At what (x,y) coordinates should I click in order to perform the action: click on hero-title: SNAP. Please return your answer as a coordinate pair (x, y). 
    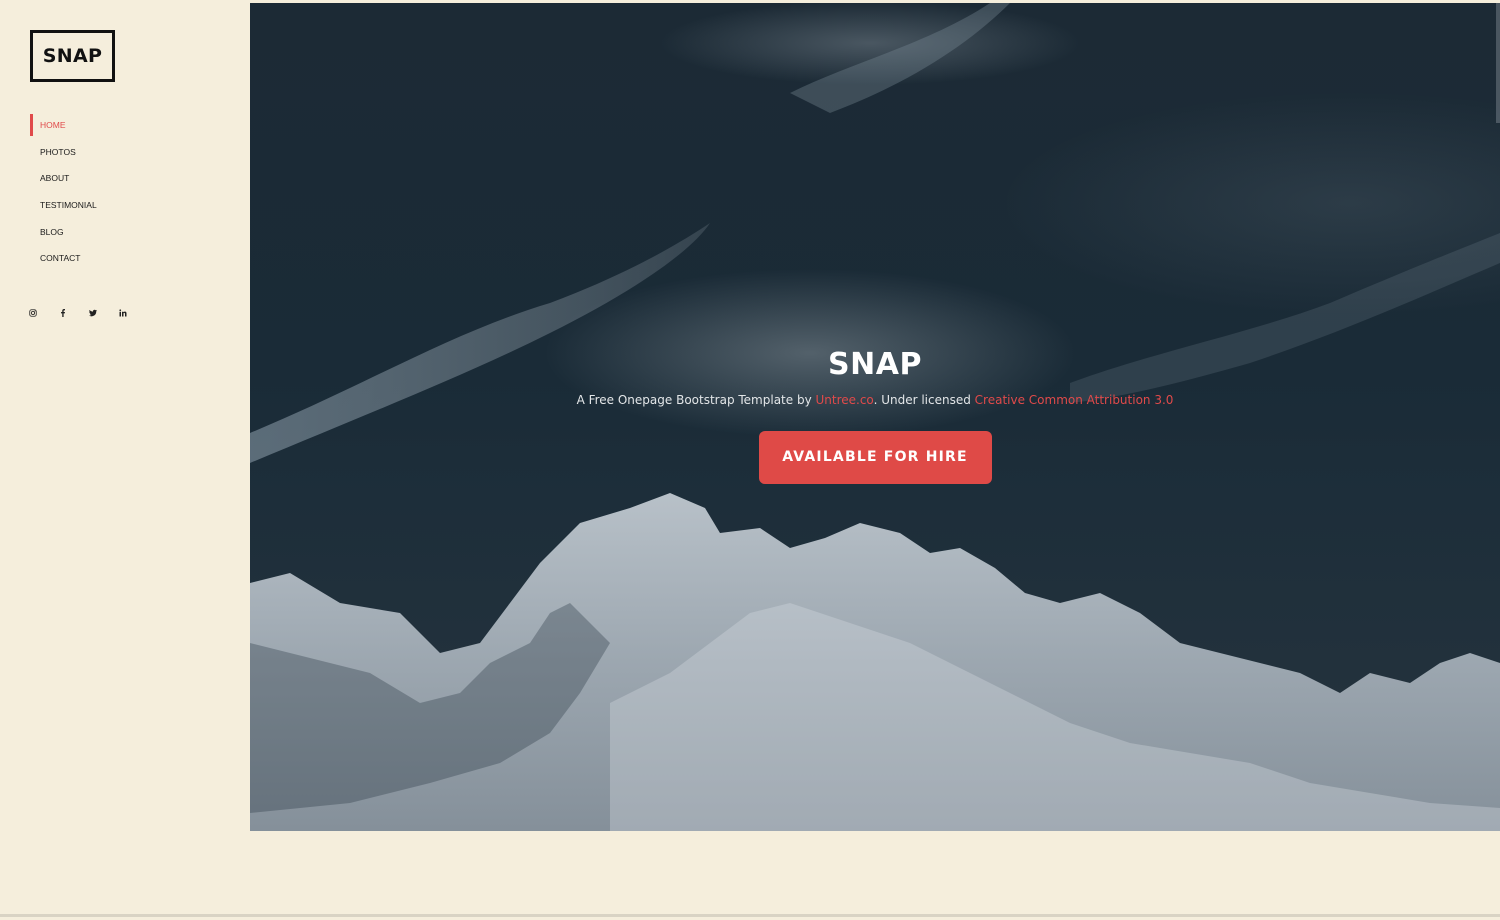
    Looking at the image, I should click on (875, 364).